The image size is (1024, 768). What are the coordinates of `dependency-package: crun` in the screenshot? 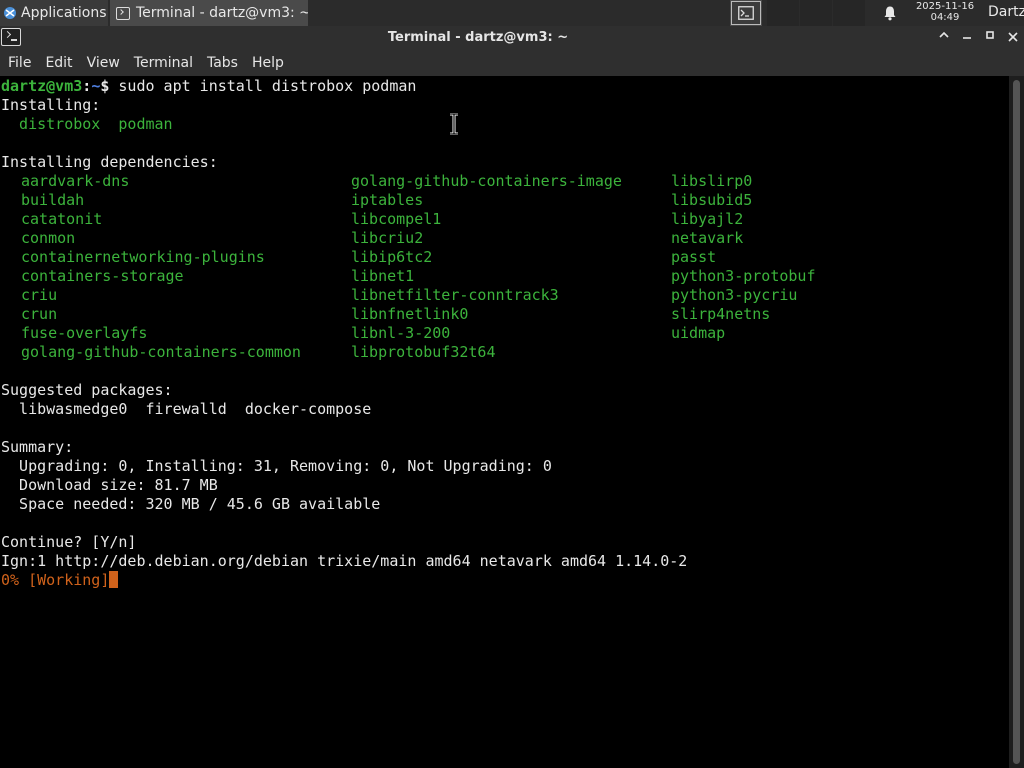 It's located at (39, 314).